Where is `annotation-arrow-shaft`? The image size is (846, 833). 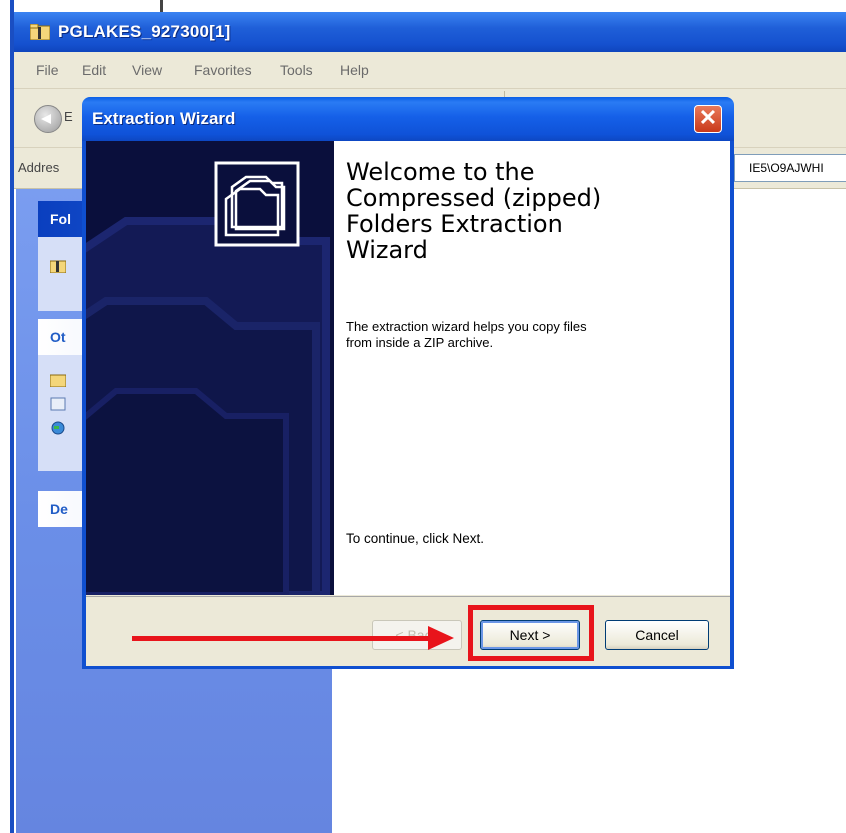
annotation-arrow-shaft is located at coordinates (282, 638).